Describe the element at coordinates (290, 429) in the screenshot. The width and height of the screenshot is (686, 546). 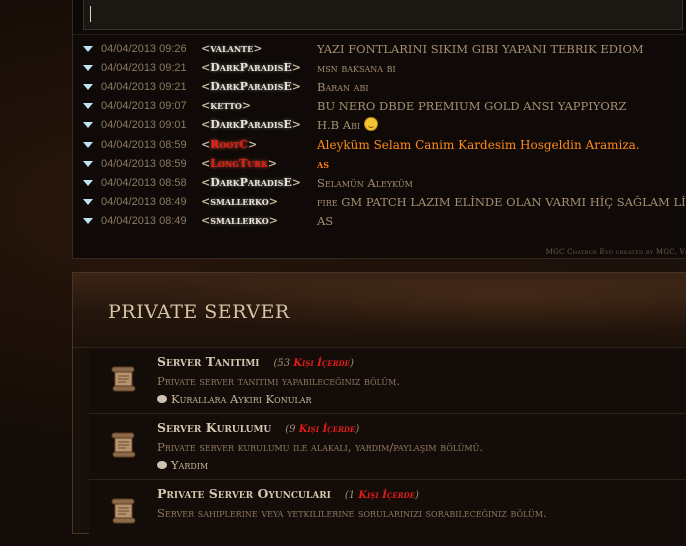
I see `viewer-count-number: (9` at that location.